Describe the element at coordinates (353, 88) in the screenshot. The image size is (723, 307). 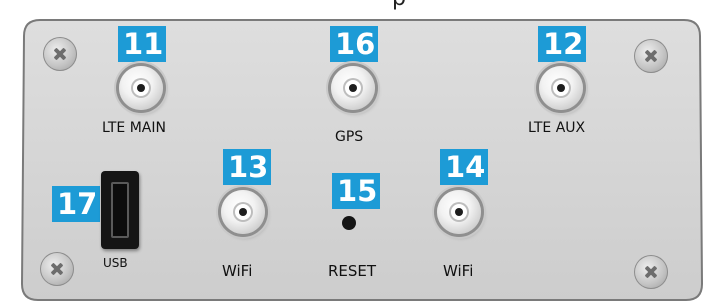
I see `gps-connector` at that location.